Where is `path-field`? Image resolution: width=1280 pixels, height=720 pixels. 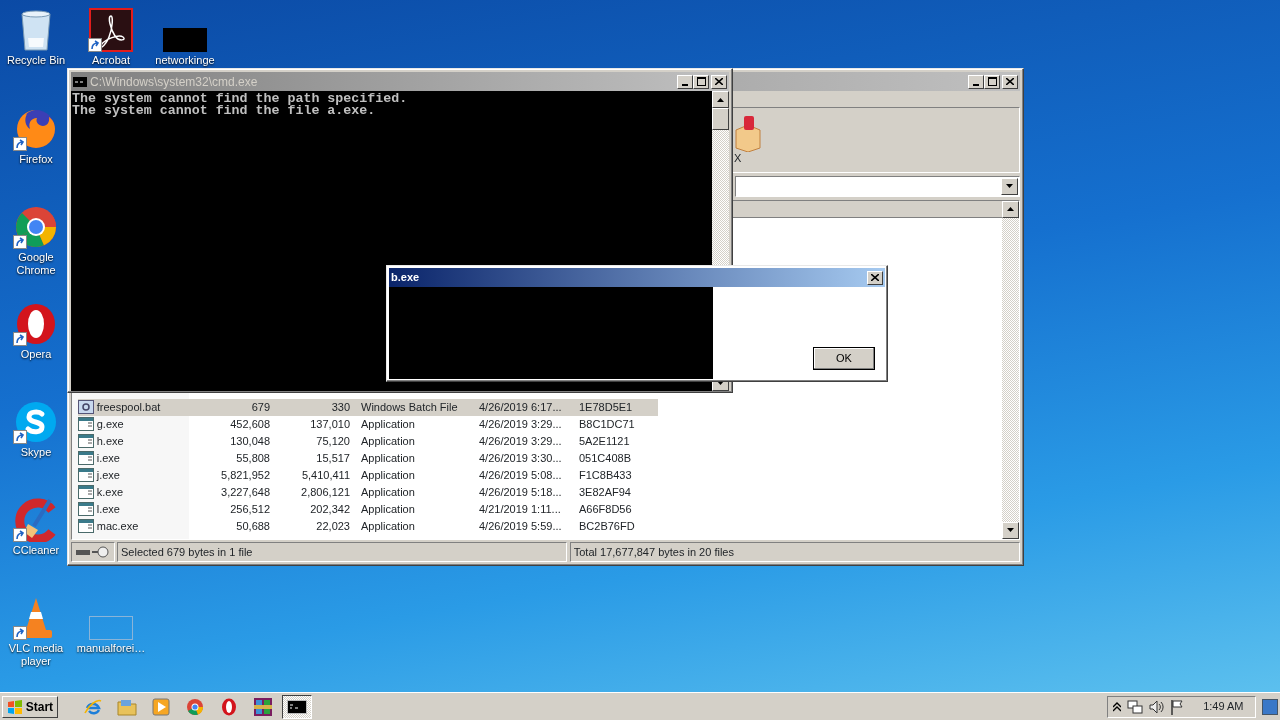 path-field is located at coordinates (877, 186).